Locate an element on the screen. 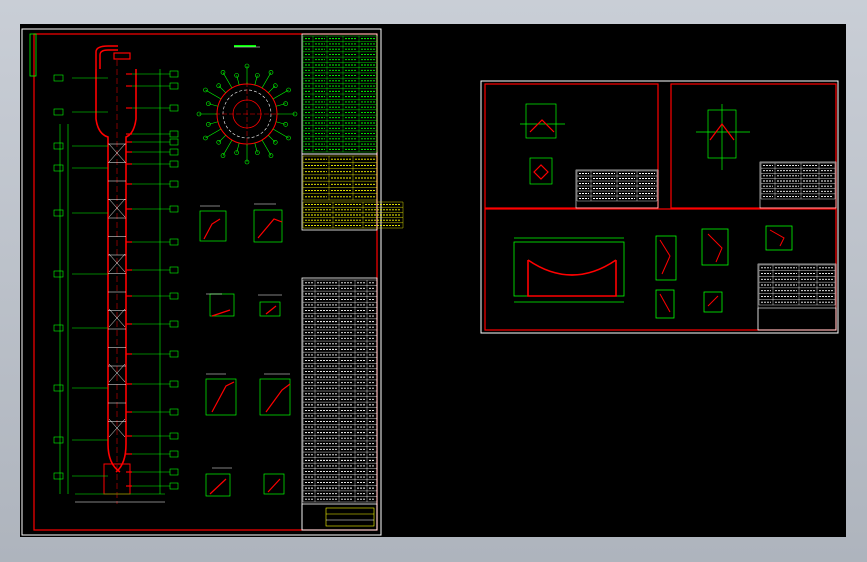 This screenshot has width=867, height=562. detail-sheet-top-left is located at coordinates (571, 146).